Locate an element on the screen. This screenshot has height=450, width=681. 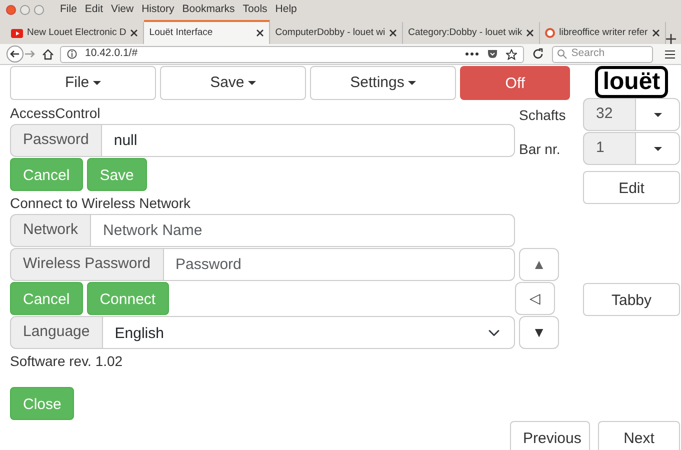
dropdown-button: Settings is located at coordinates (383, 83).